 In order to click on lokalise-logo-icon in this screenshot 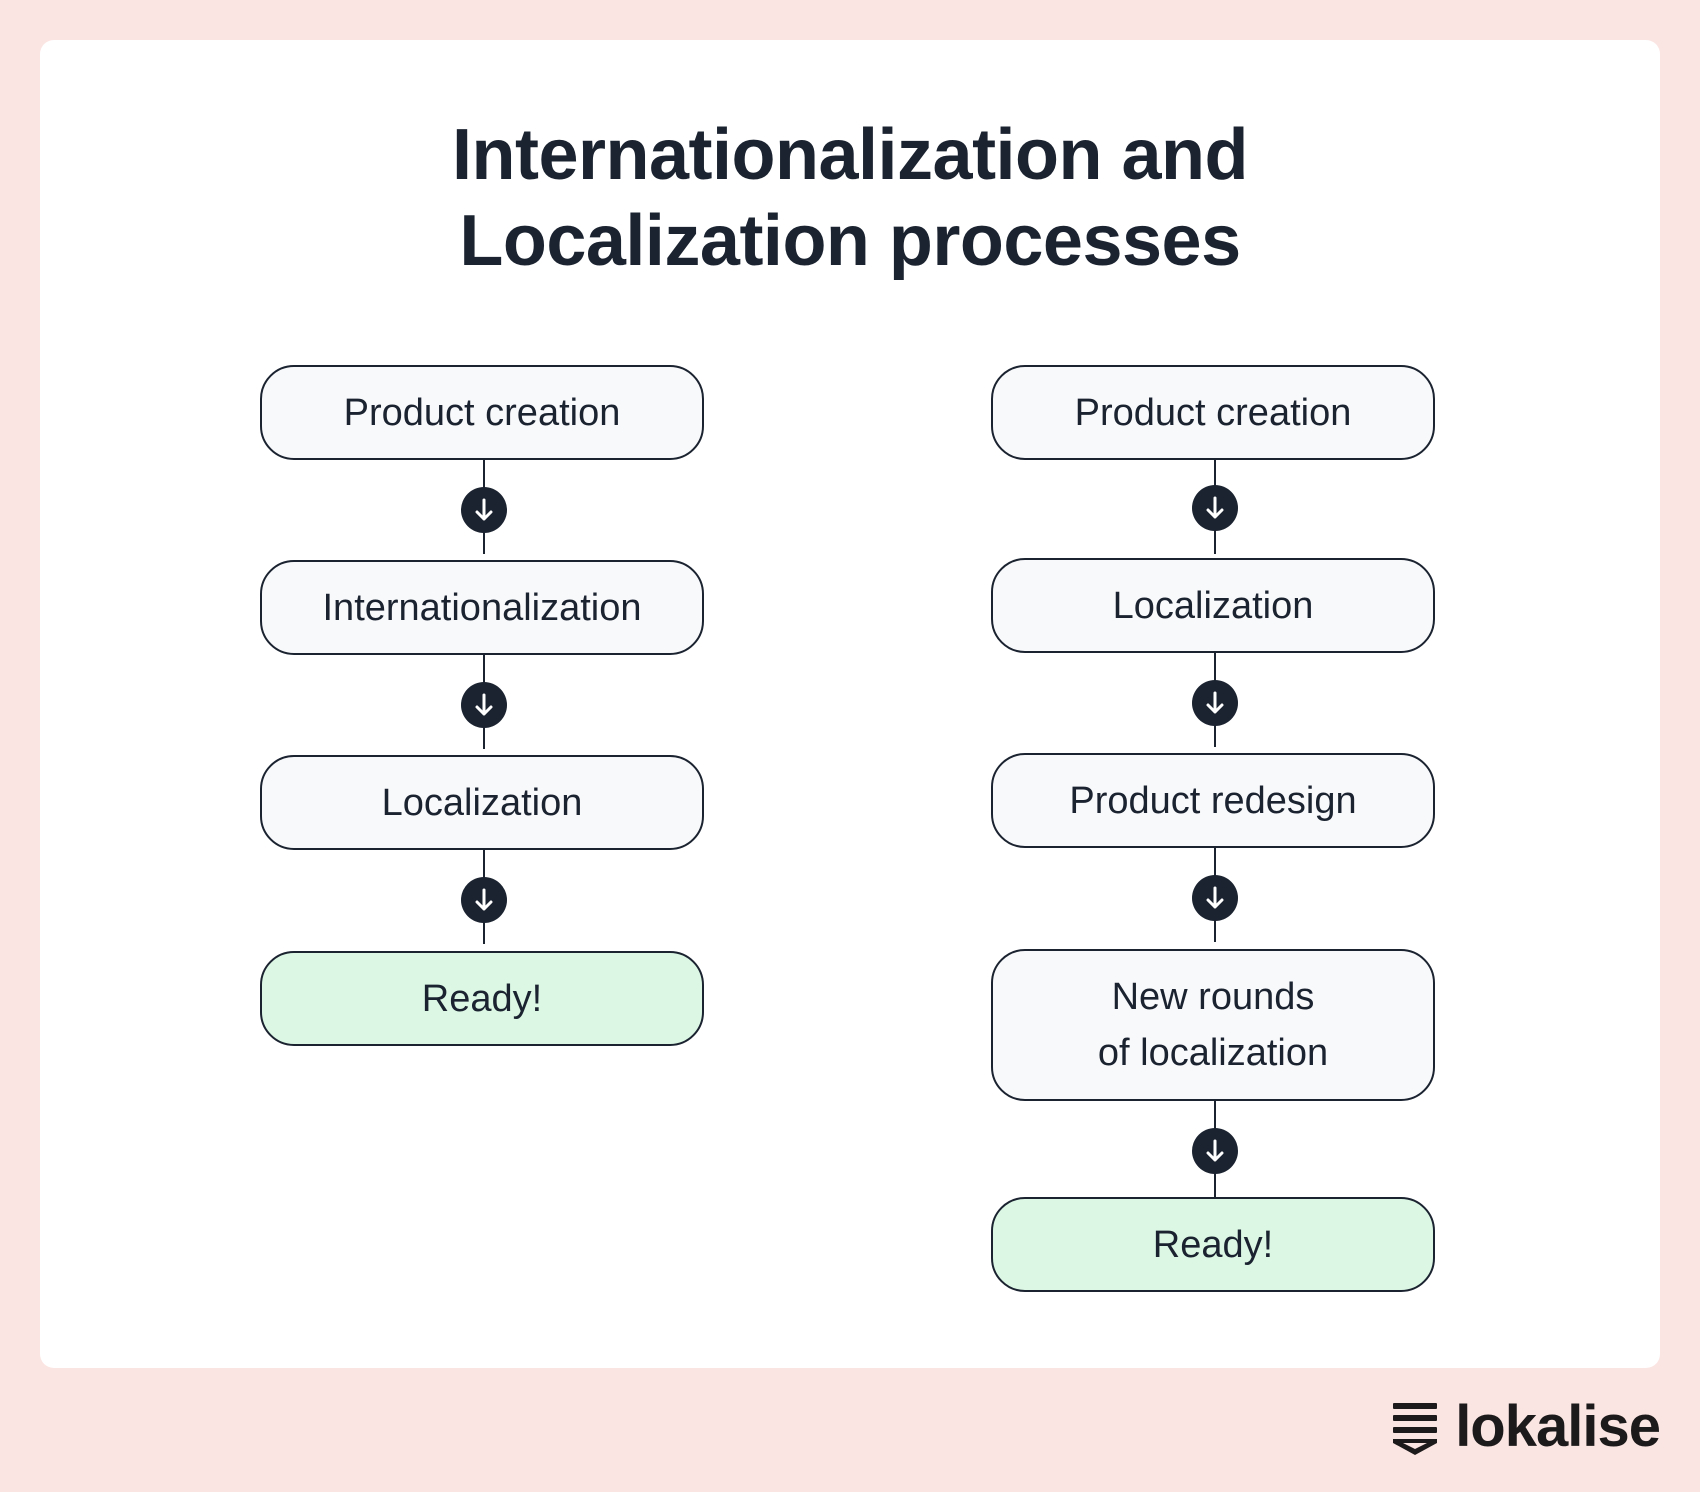, I will do `click(1415, 1429)`.